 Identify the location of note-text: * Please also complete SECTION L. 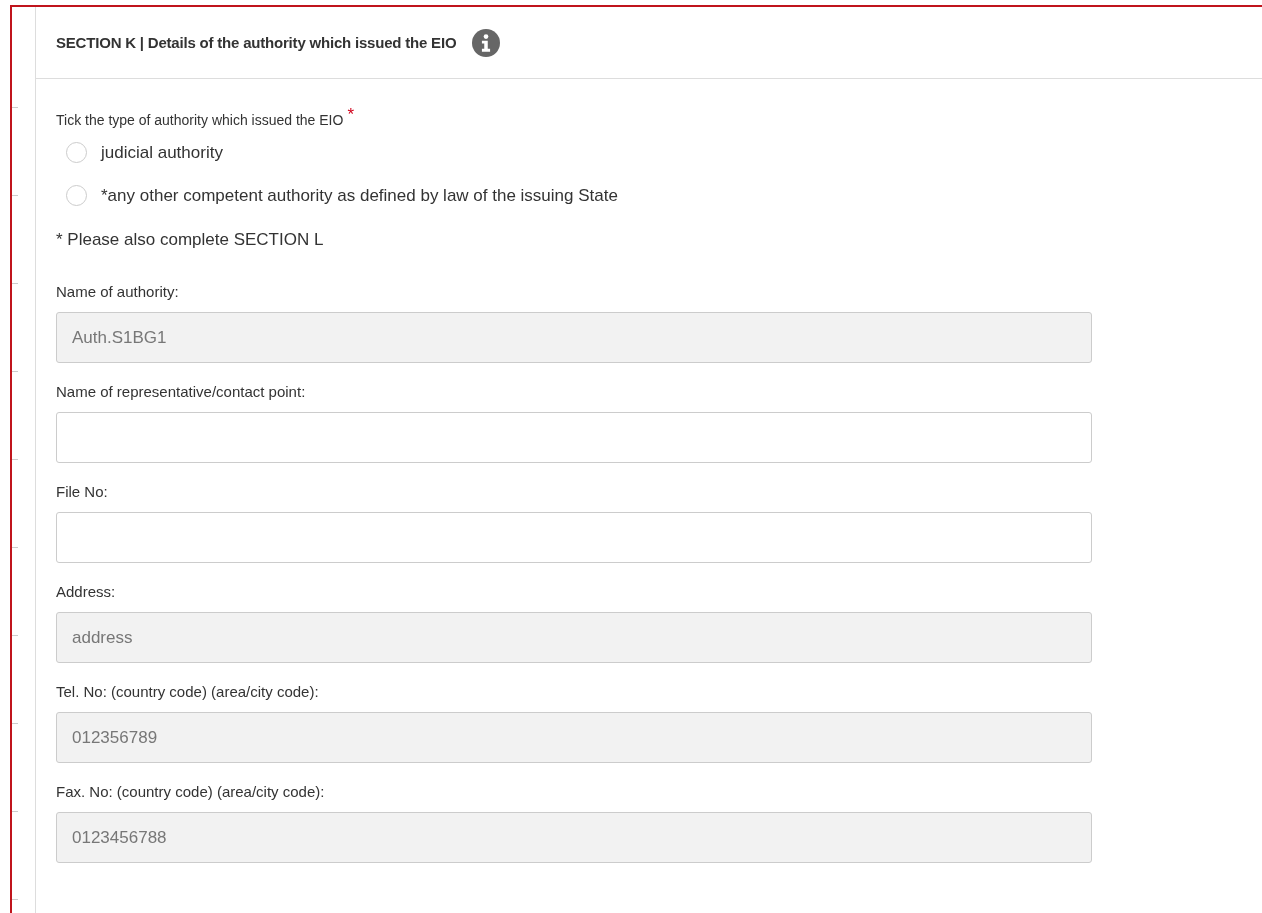
(190, 240).